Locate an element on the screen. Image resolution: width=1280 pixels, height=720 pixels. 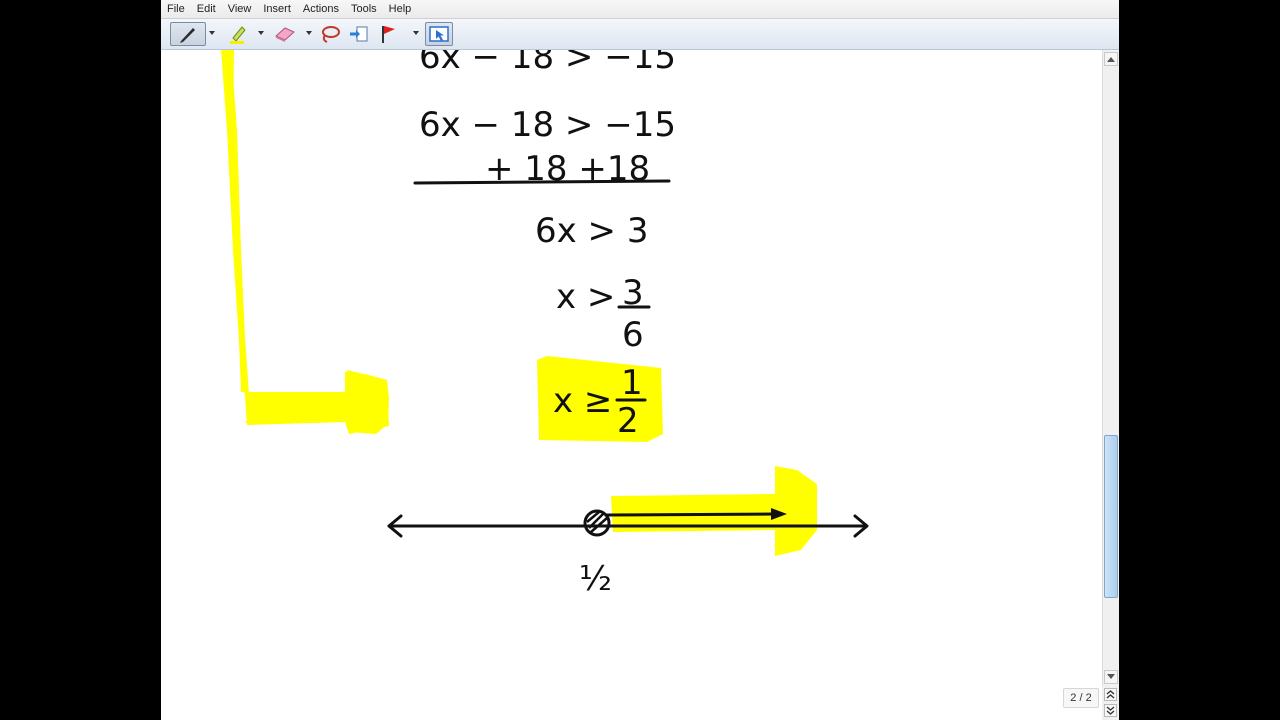
menu-insert: Insert is located at coordinates (277, 9).